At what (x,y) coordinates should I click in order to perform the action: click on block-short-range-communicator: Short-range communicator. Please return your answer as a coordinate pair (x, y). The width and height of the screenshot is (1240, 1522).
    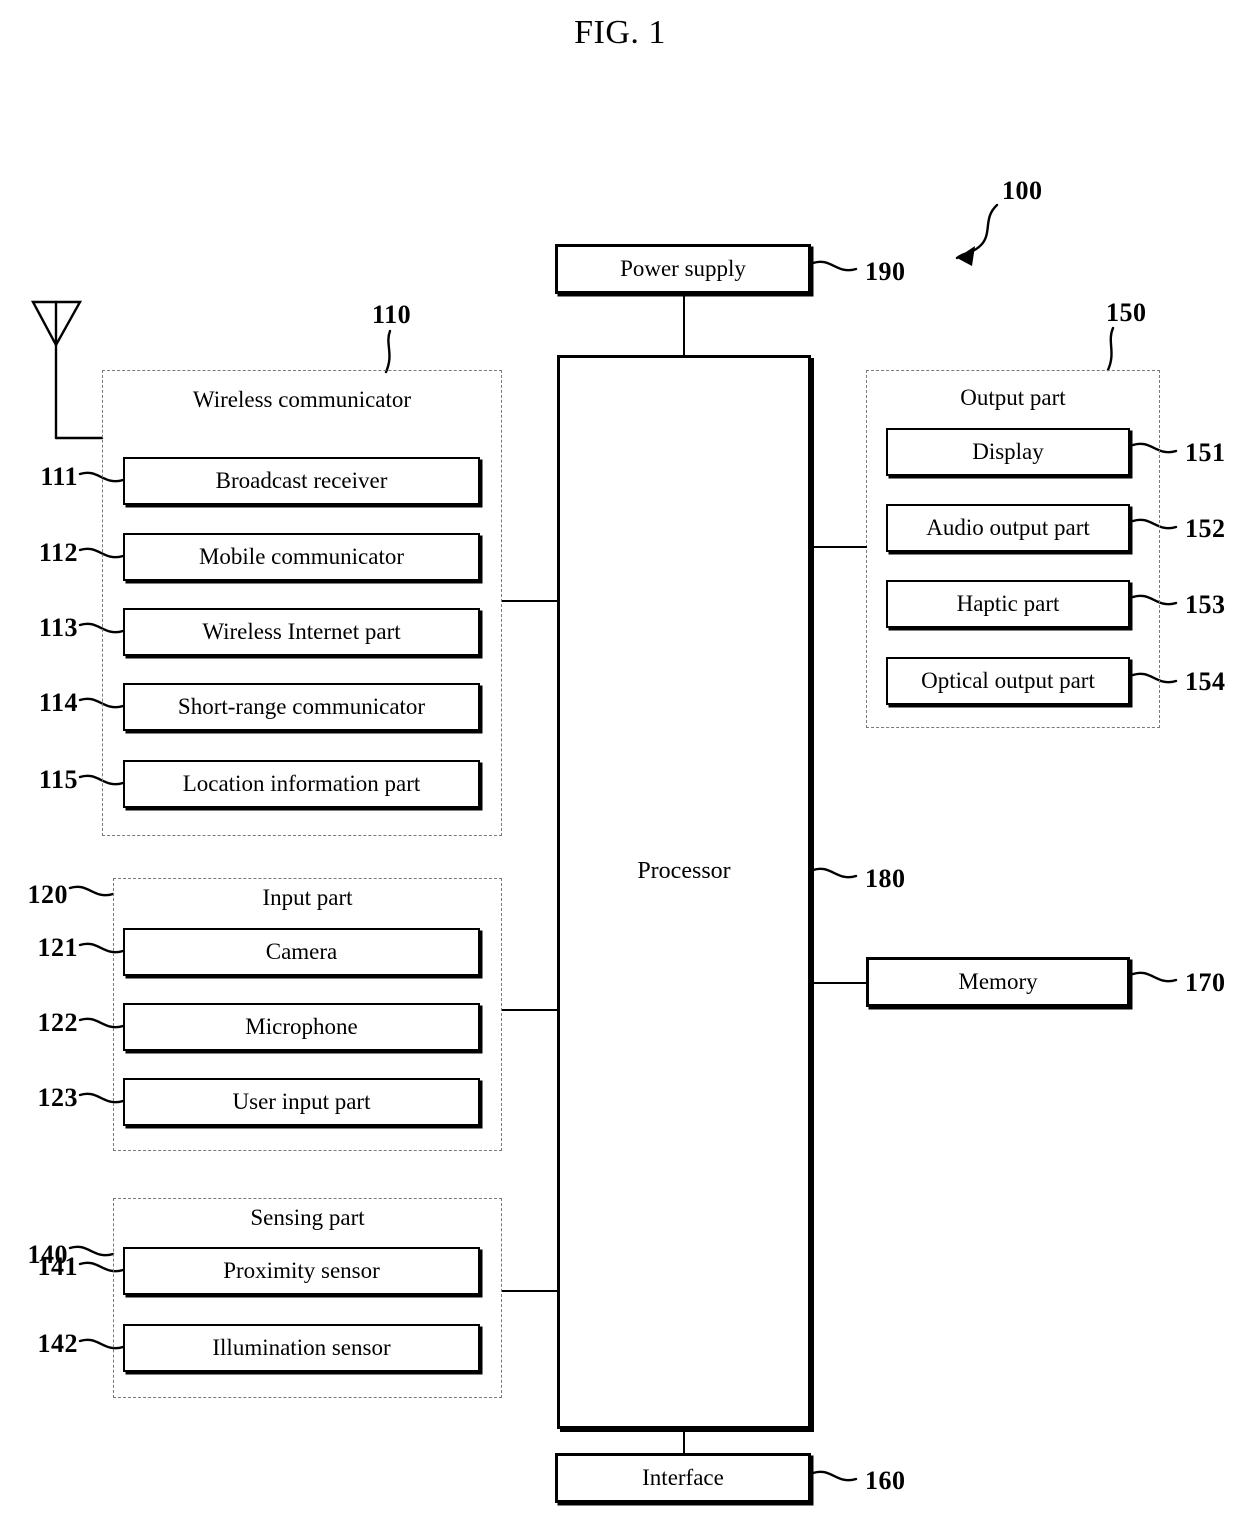
    Looking at the image, I should click on (301, 707).